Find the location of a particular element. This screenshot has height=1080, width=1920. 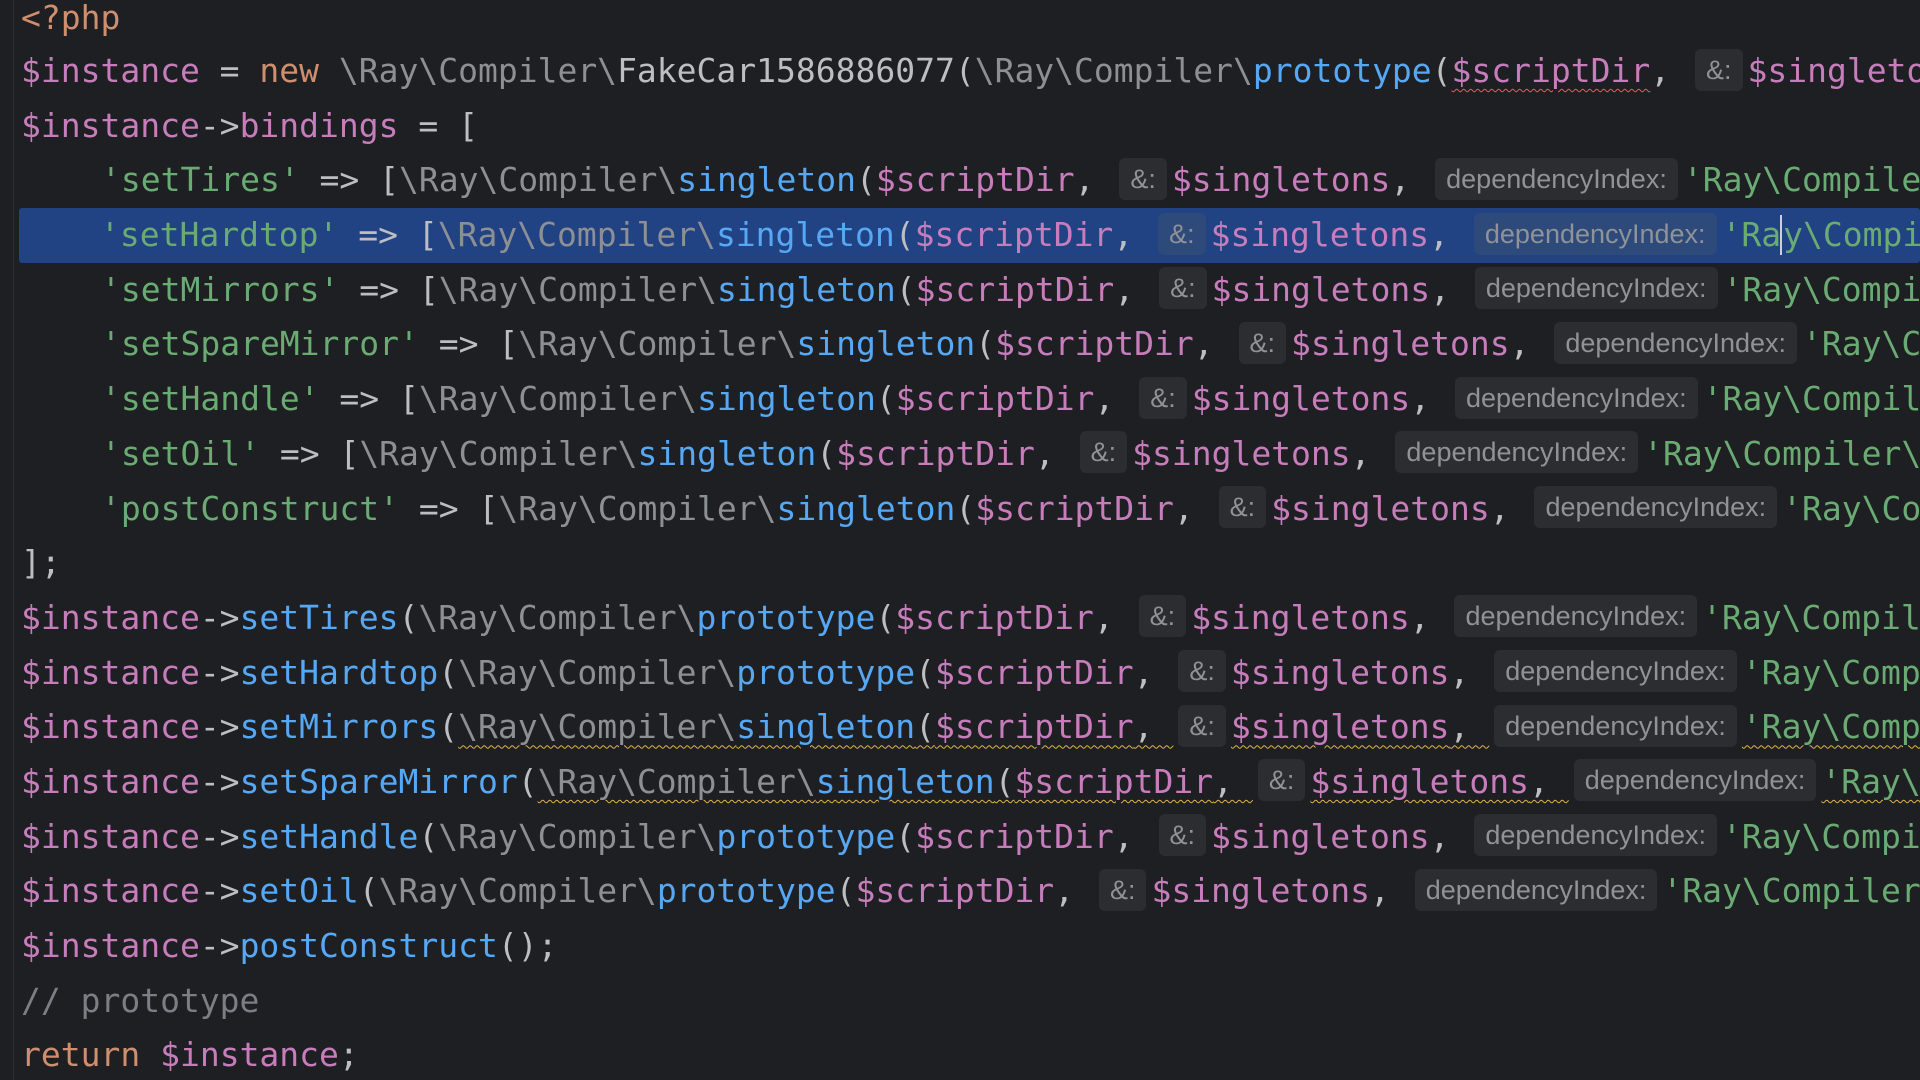

gutter-divider is located at coordinates (13, 540).